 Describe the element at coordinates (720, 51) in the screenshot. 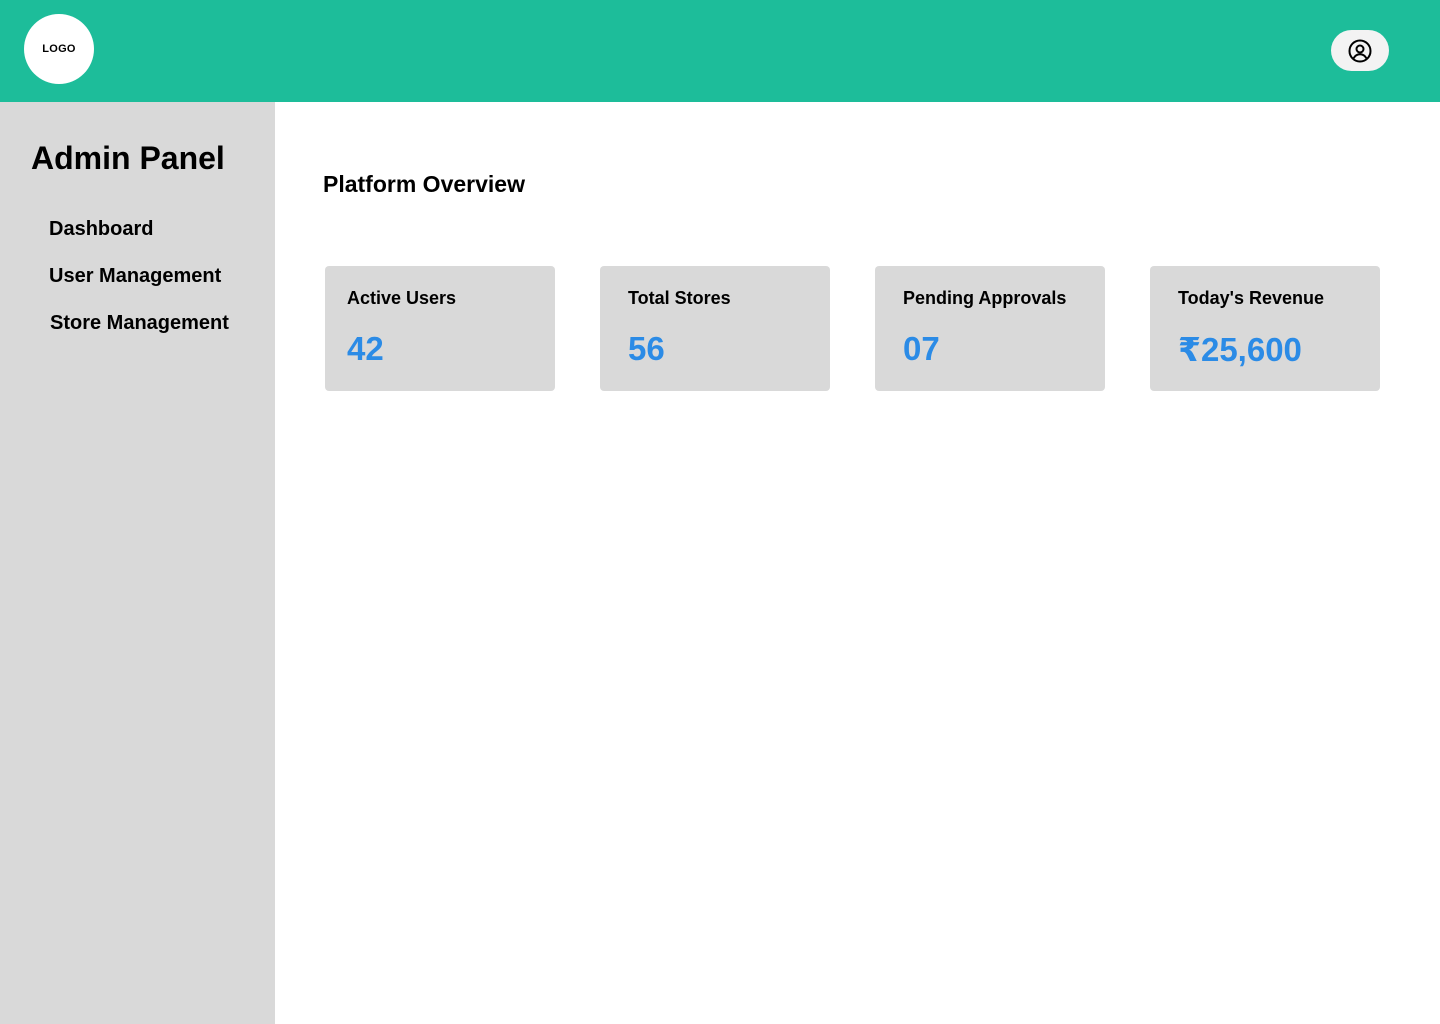

I see `top-header: LOGO` at that location.